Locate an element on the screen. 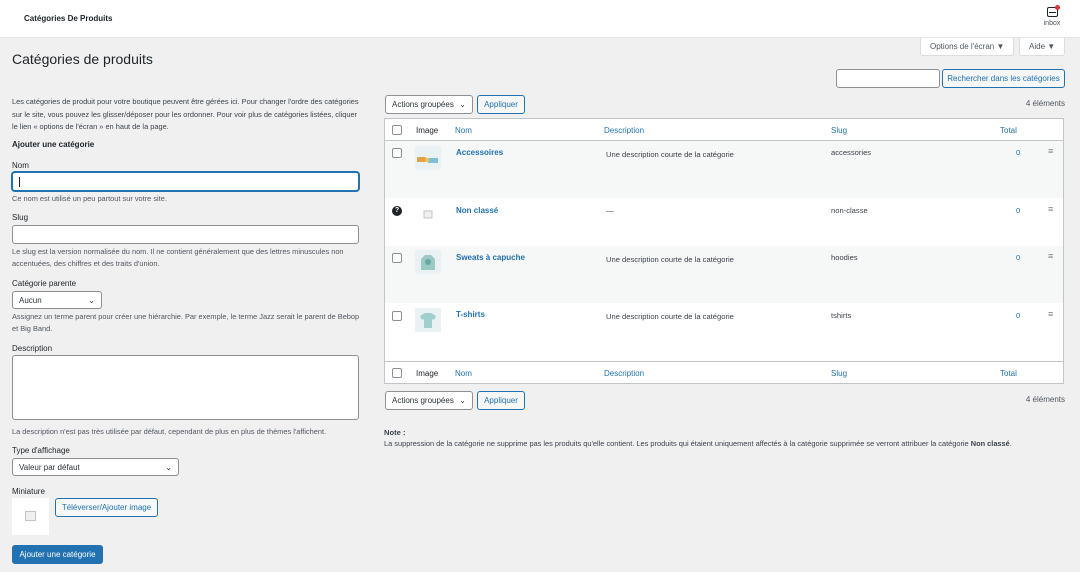  column-name: Nom is located at coordinates (463, 130).